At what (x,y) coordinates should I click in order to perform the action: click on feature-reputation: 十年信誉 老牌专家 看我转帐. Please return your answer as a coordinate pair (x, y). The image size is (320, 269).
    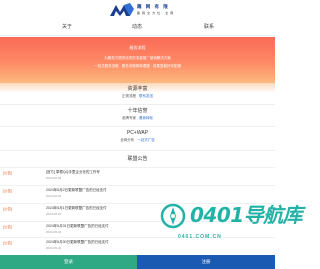
    Looking at the image, I should click on (137, 114).